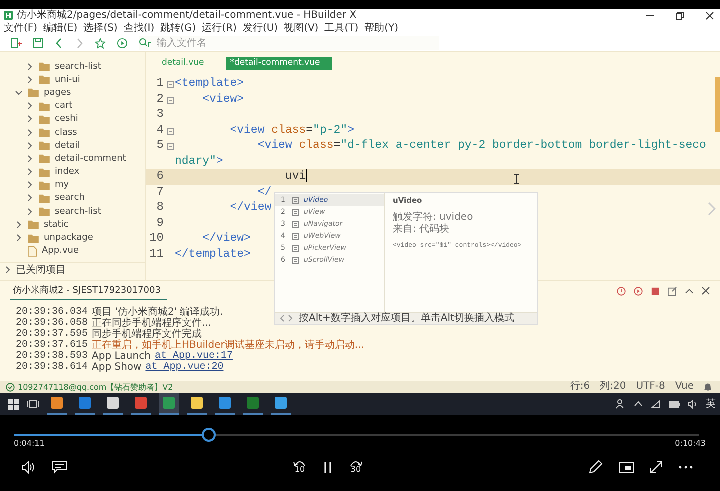  What do you see at coordinates (66, 132) in the screenshot?
I see `tree-item: class` at bounding box center [66, 132].